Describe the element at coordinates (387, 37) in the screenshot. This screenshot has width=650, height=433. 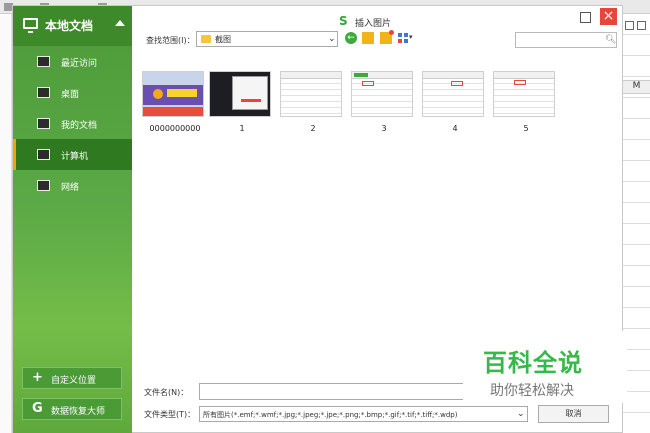
I see `new-folder-button` at that location.